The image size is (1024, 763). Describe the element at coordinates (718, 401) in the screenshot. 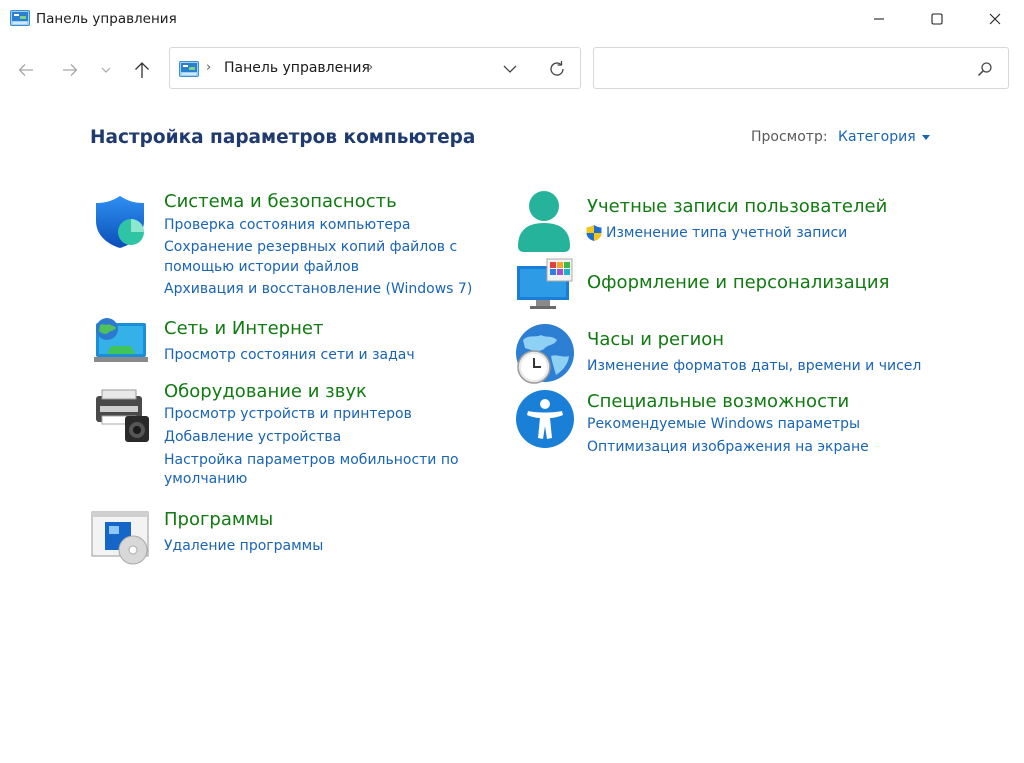

I see `category-title-access: Специальные возможности` at that location.